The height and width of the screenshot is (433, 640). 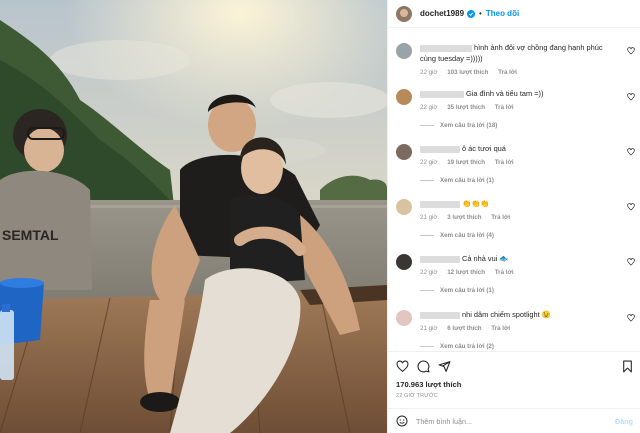 I want to click on view-replies-button: Xem câu trả lời (2), so click(x=457, y=346).